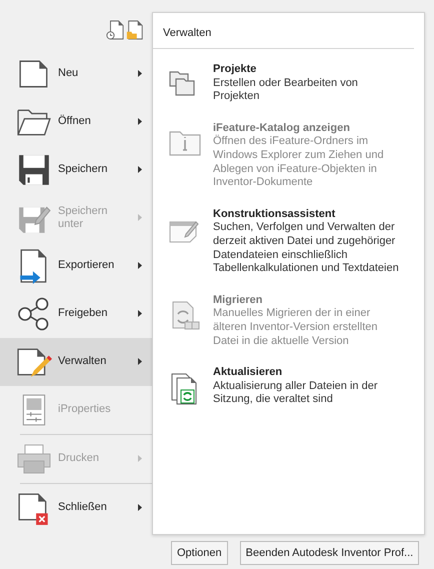  I want to click on entry-description: Suchen, Verfolgen und Verwalten der derzeit aktiven Datei und zugehöriger Datendateien einschließlich Tabellenkalkulationen und Textdateien, so click(306, 248).